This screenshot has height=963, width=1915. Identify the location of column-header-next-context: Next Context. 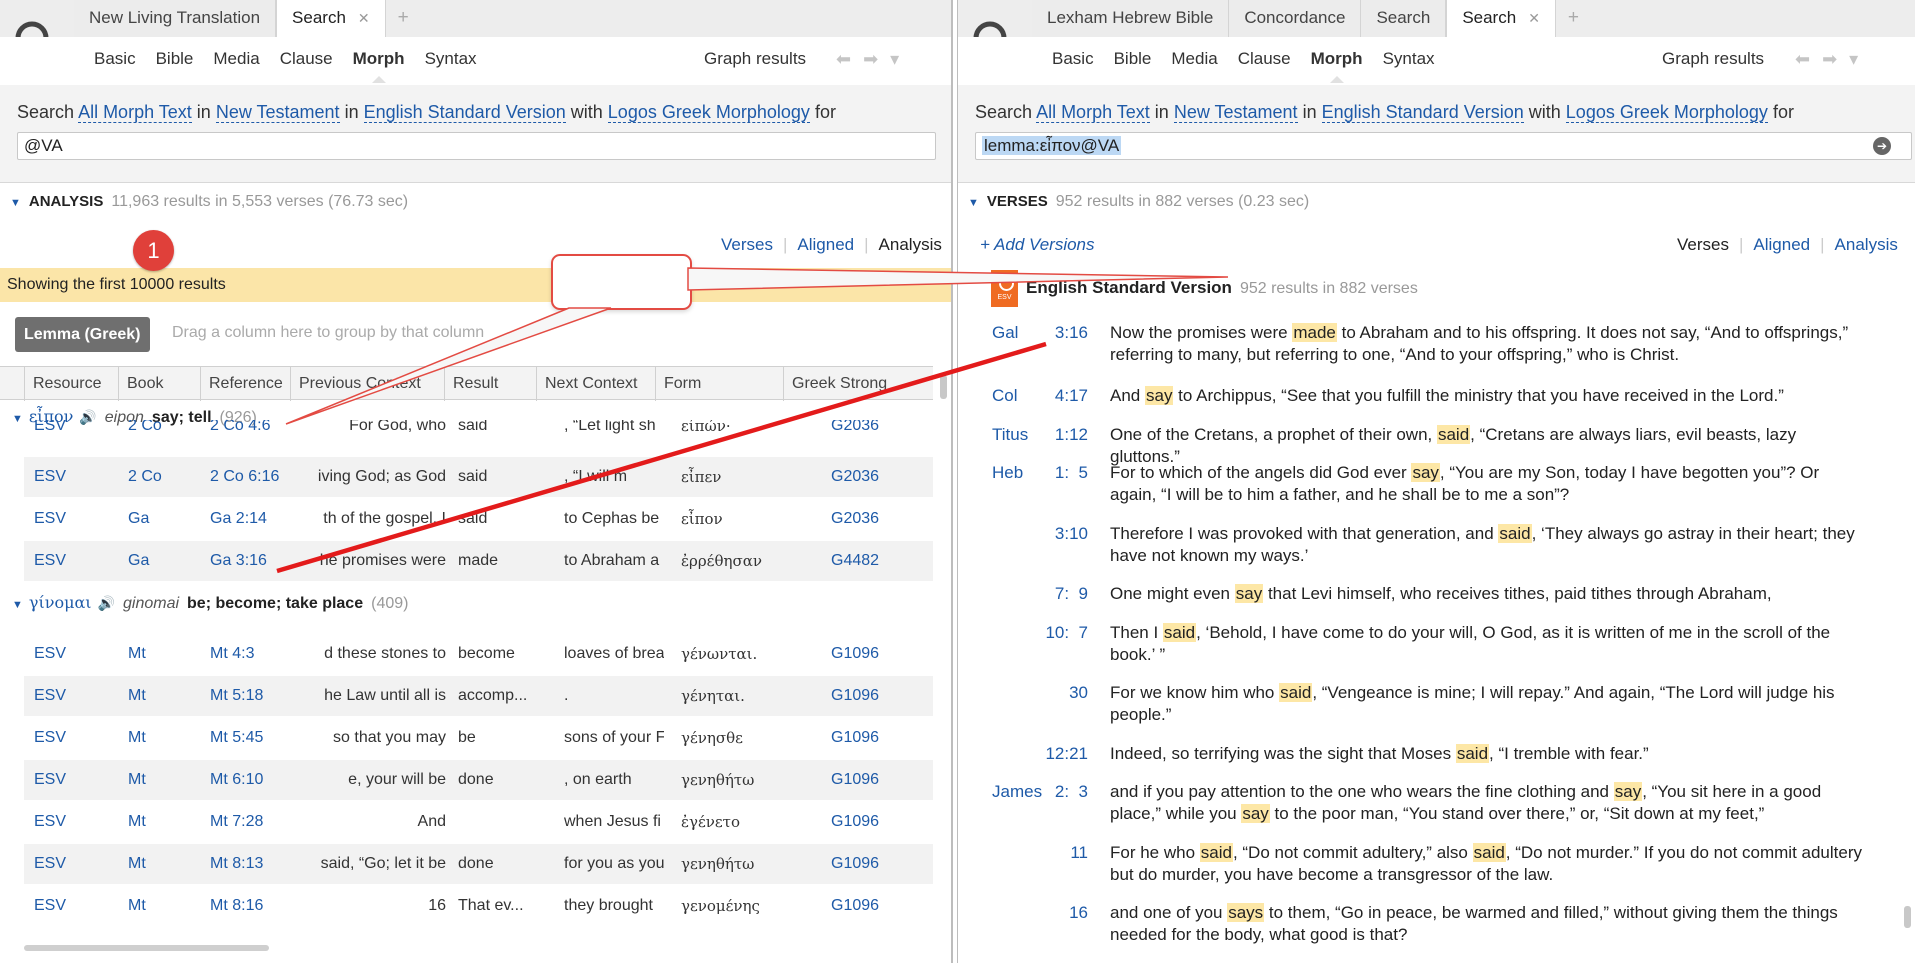
(595, 384).